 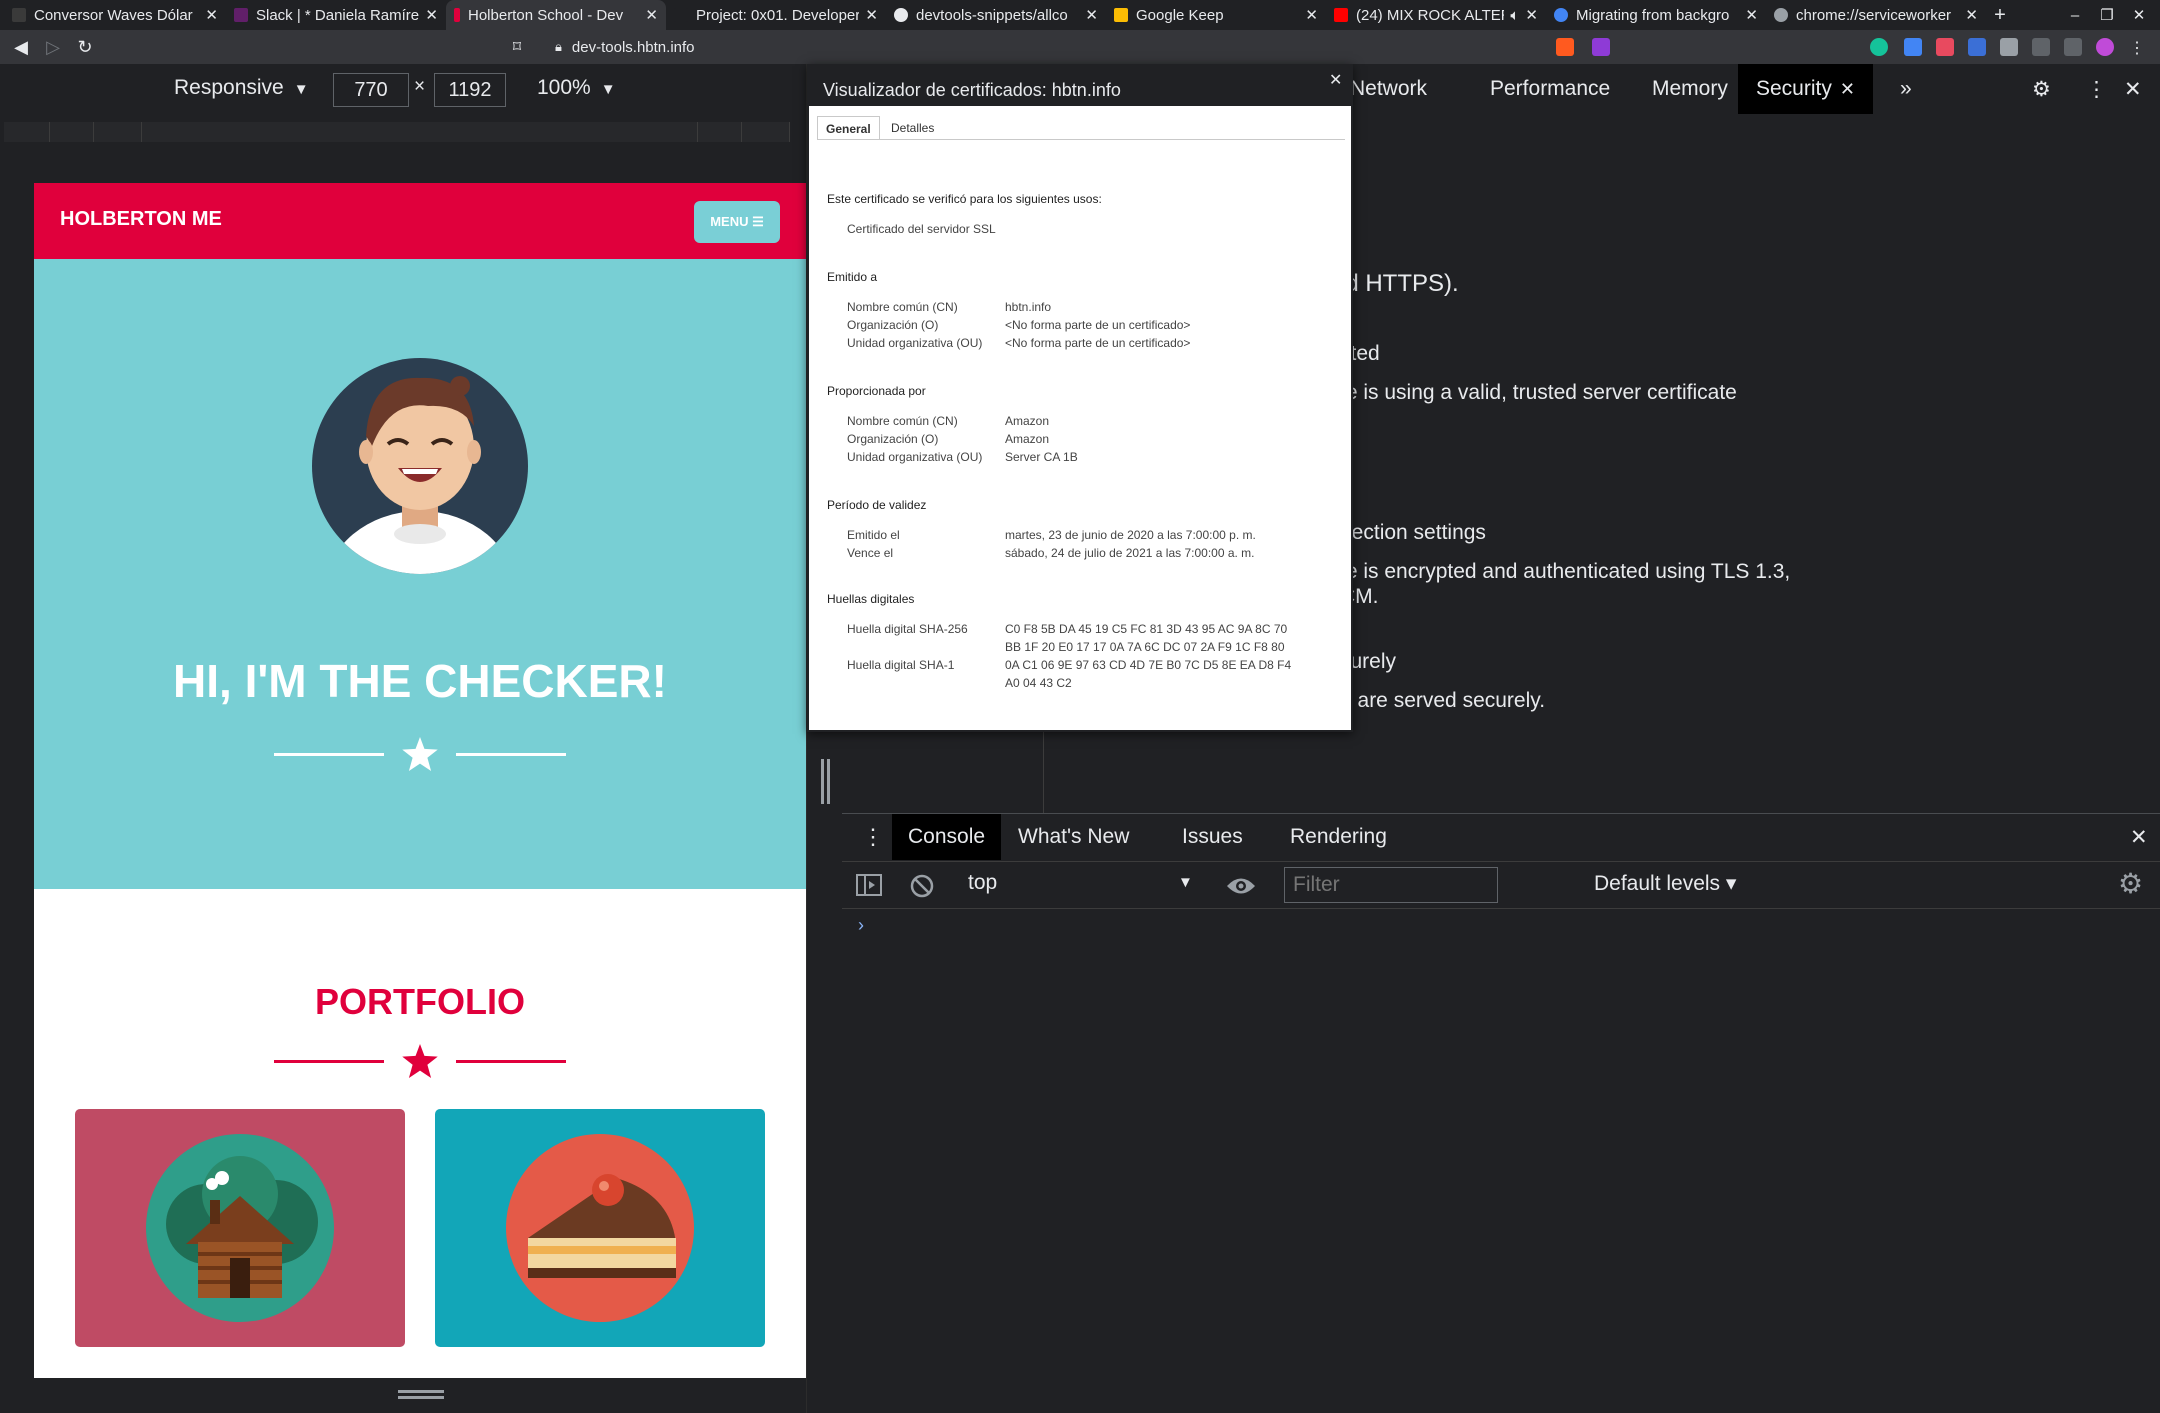 What do you see at coordinates (633, 47) in the screenshot?
I see `url-text: dev-tools.hbtn.info` at bounding box center [633, 47].